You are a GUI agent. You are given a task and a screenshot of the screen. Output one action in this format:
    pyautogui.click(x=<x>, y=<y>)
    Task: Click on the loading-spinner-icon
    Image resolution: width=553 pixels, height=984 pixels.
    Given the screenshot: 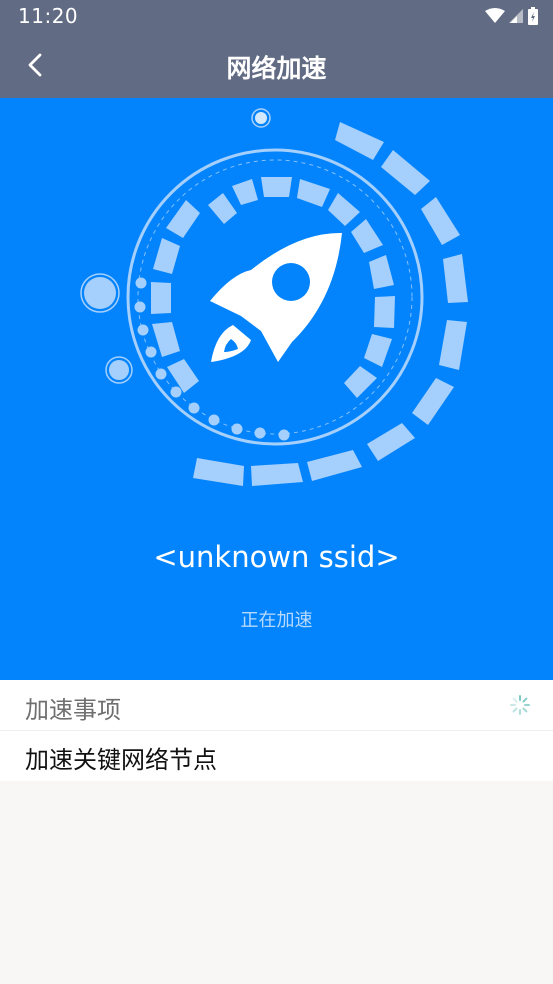 What is the action you would take?
    pyautogui.click(x=520, y=705)
    